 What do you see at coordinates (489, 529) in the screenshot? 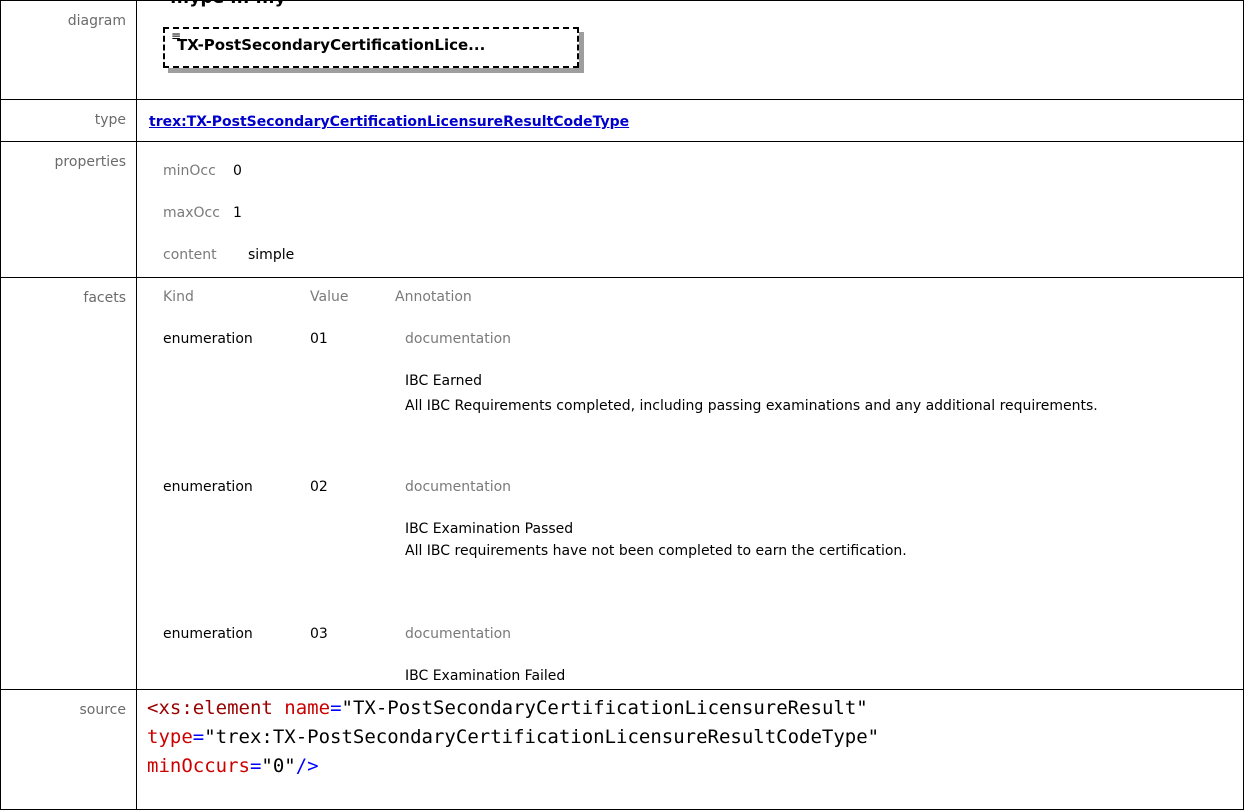
I see `facet-doc-title: IBC Examination Passed` at bounding box center [489, 529].